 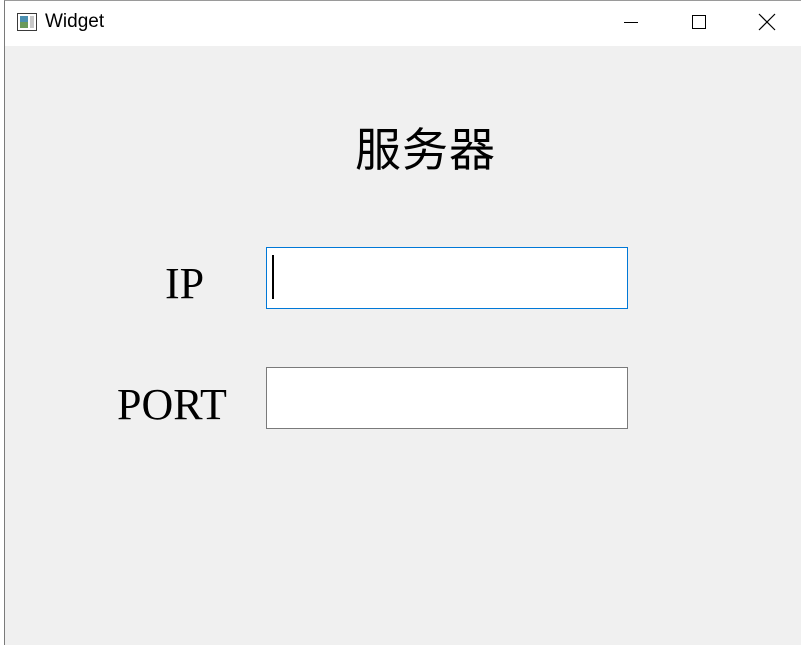 I want to click on app-icon, so click(x=27, y=22).